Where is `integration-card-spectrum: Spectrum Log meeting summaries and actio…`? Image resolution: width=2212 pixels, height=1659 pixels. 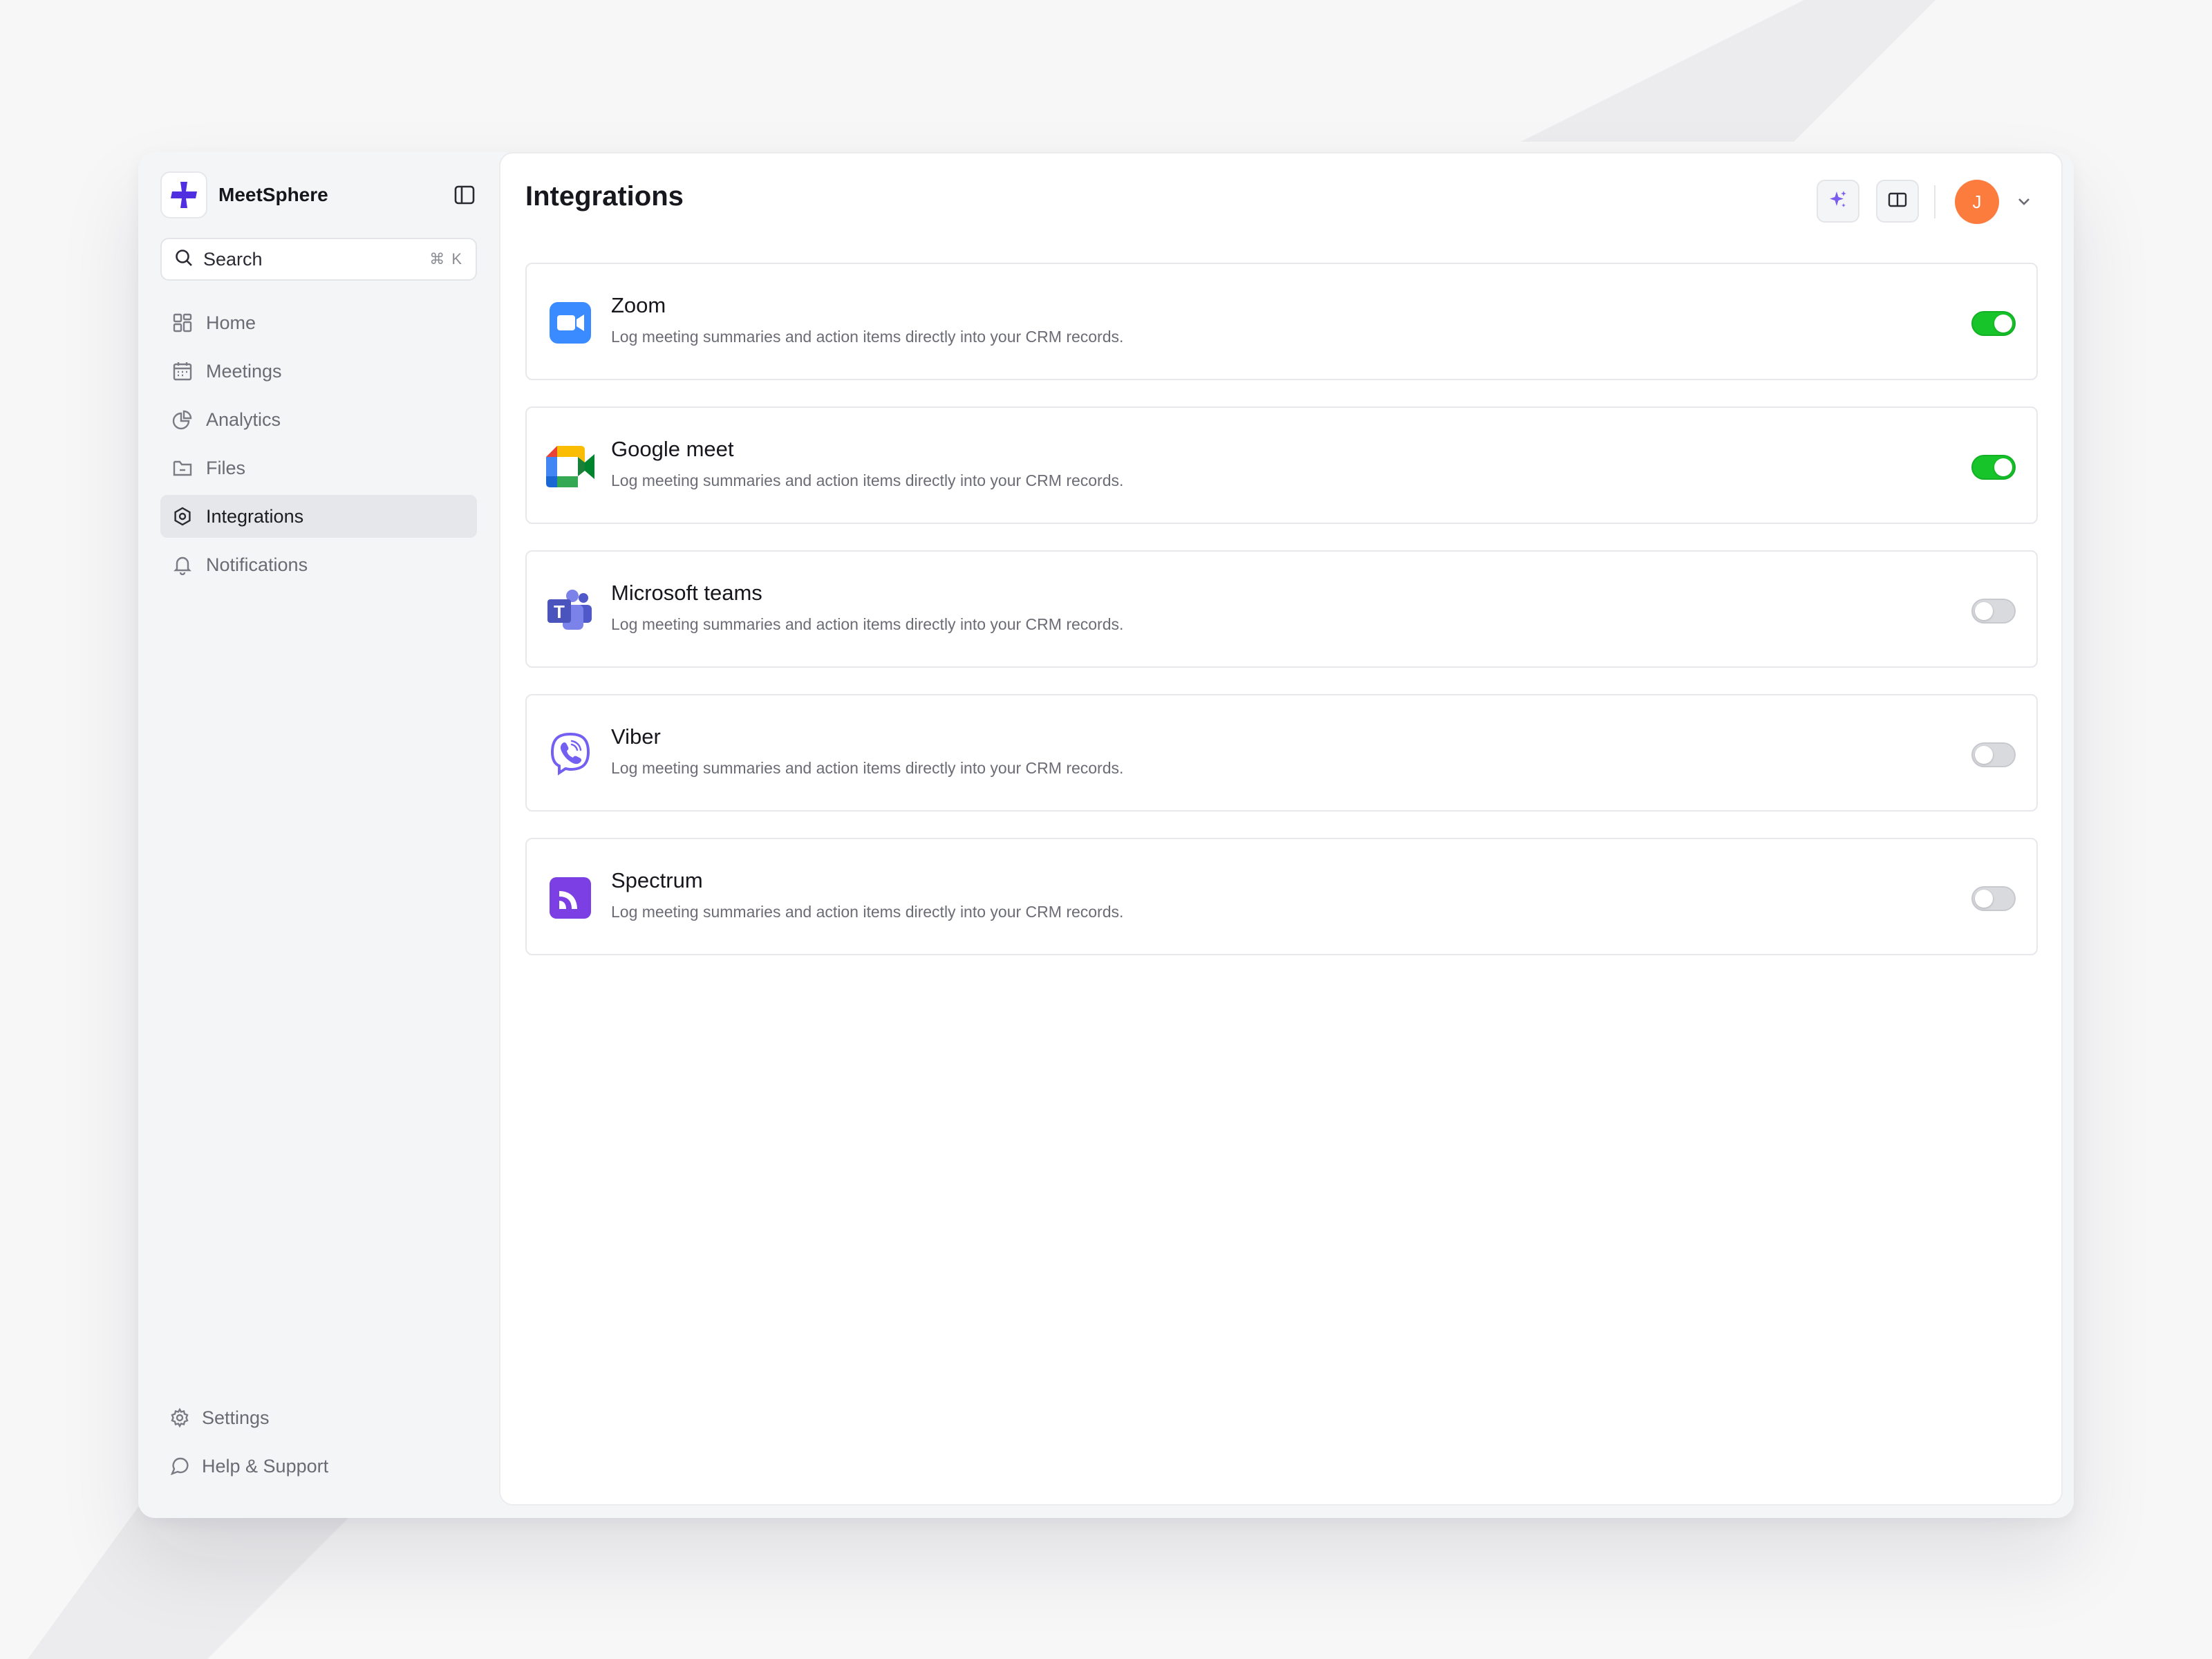
integration-card-spectrum: Spectrum Log meeting summaries and actio… is located at coordinates (1281, 896).